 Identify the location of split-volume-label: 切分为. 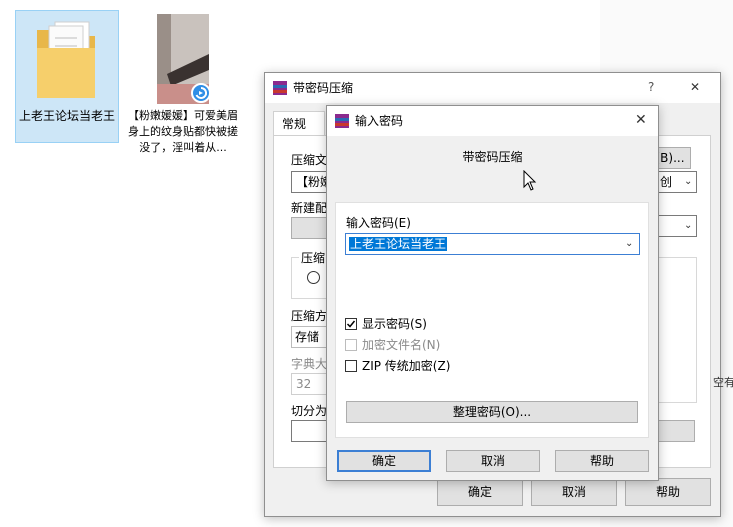
(309, 411).